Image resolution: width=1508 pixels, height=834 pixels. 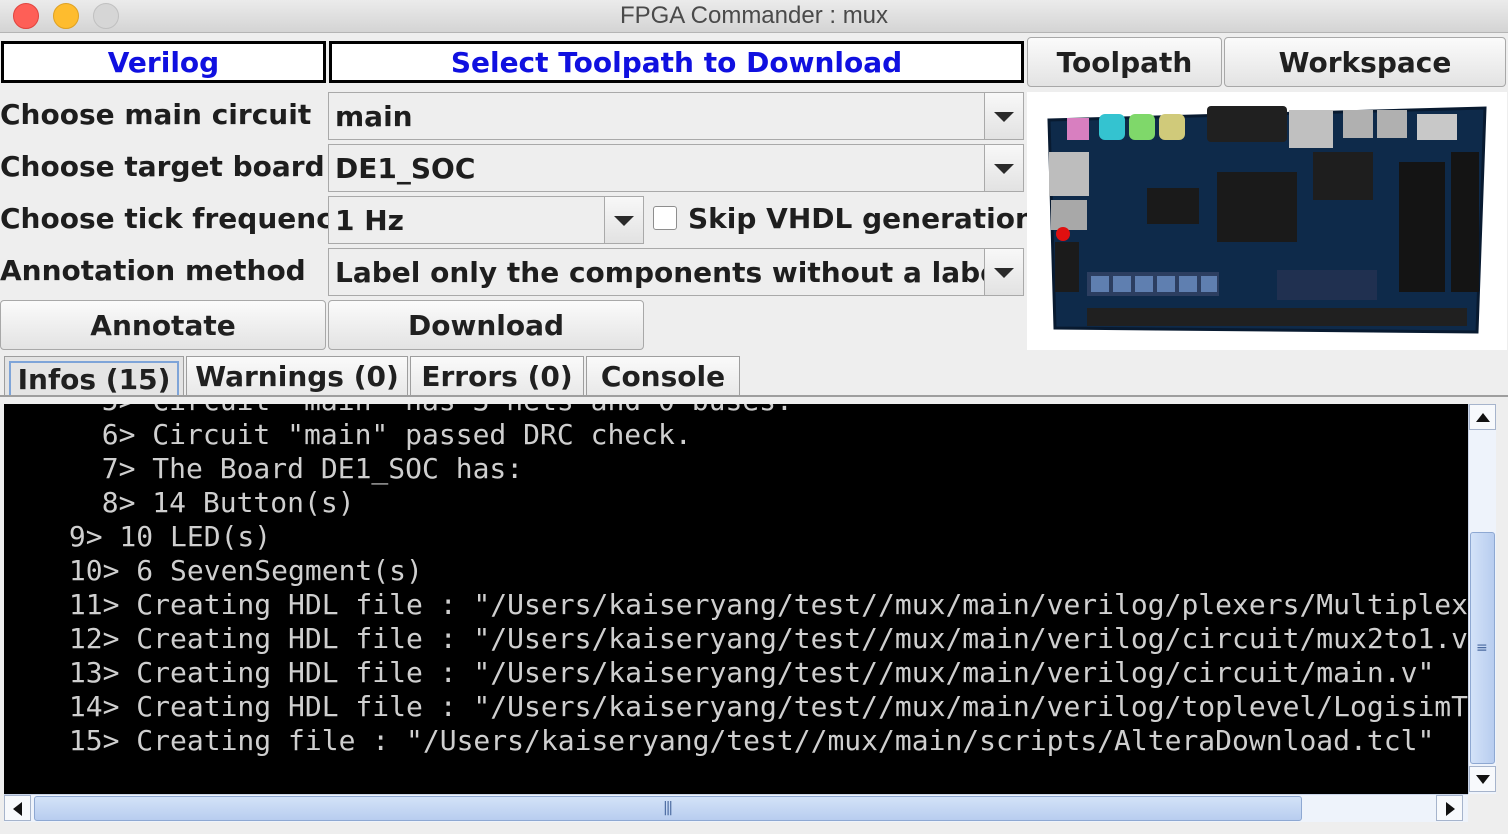 What do you see at coordinates (486, 220) in the screenshot?
I see `tick-frequency-select: 1 Hz` at bounding box center [486, 220].